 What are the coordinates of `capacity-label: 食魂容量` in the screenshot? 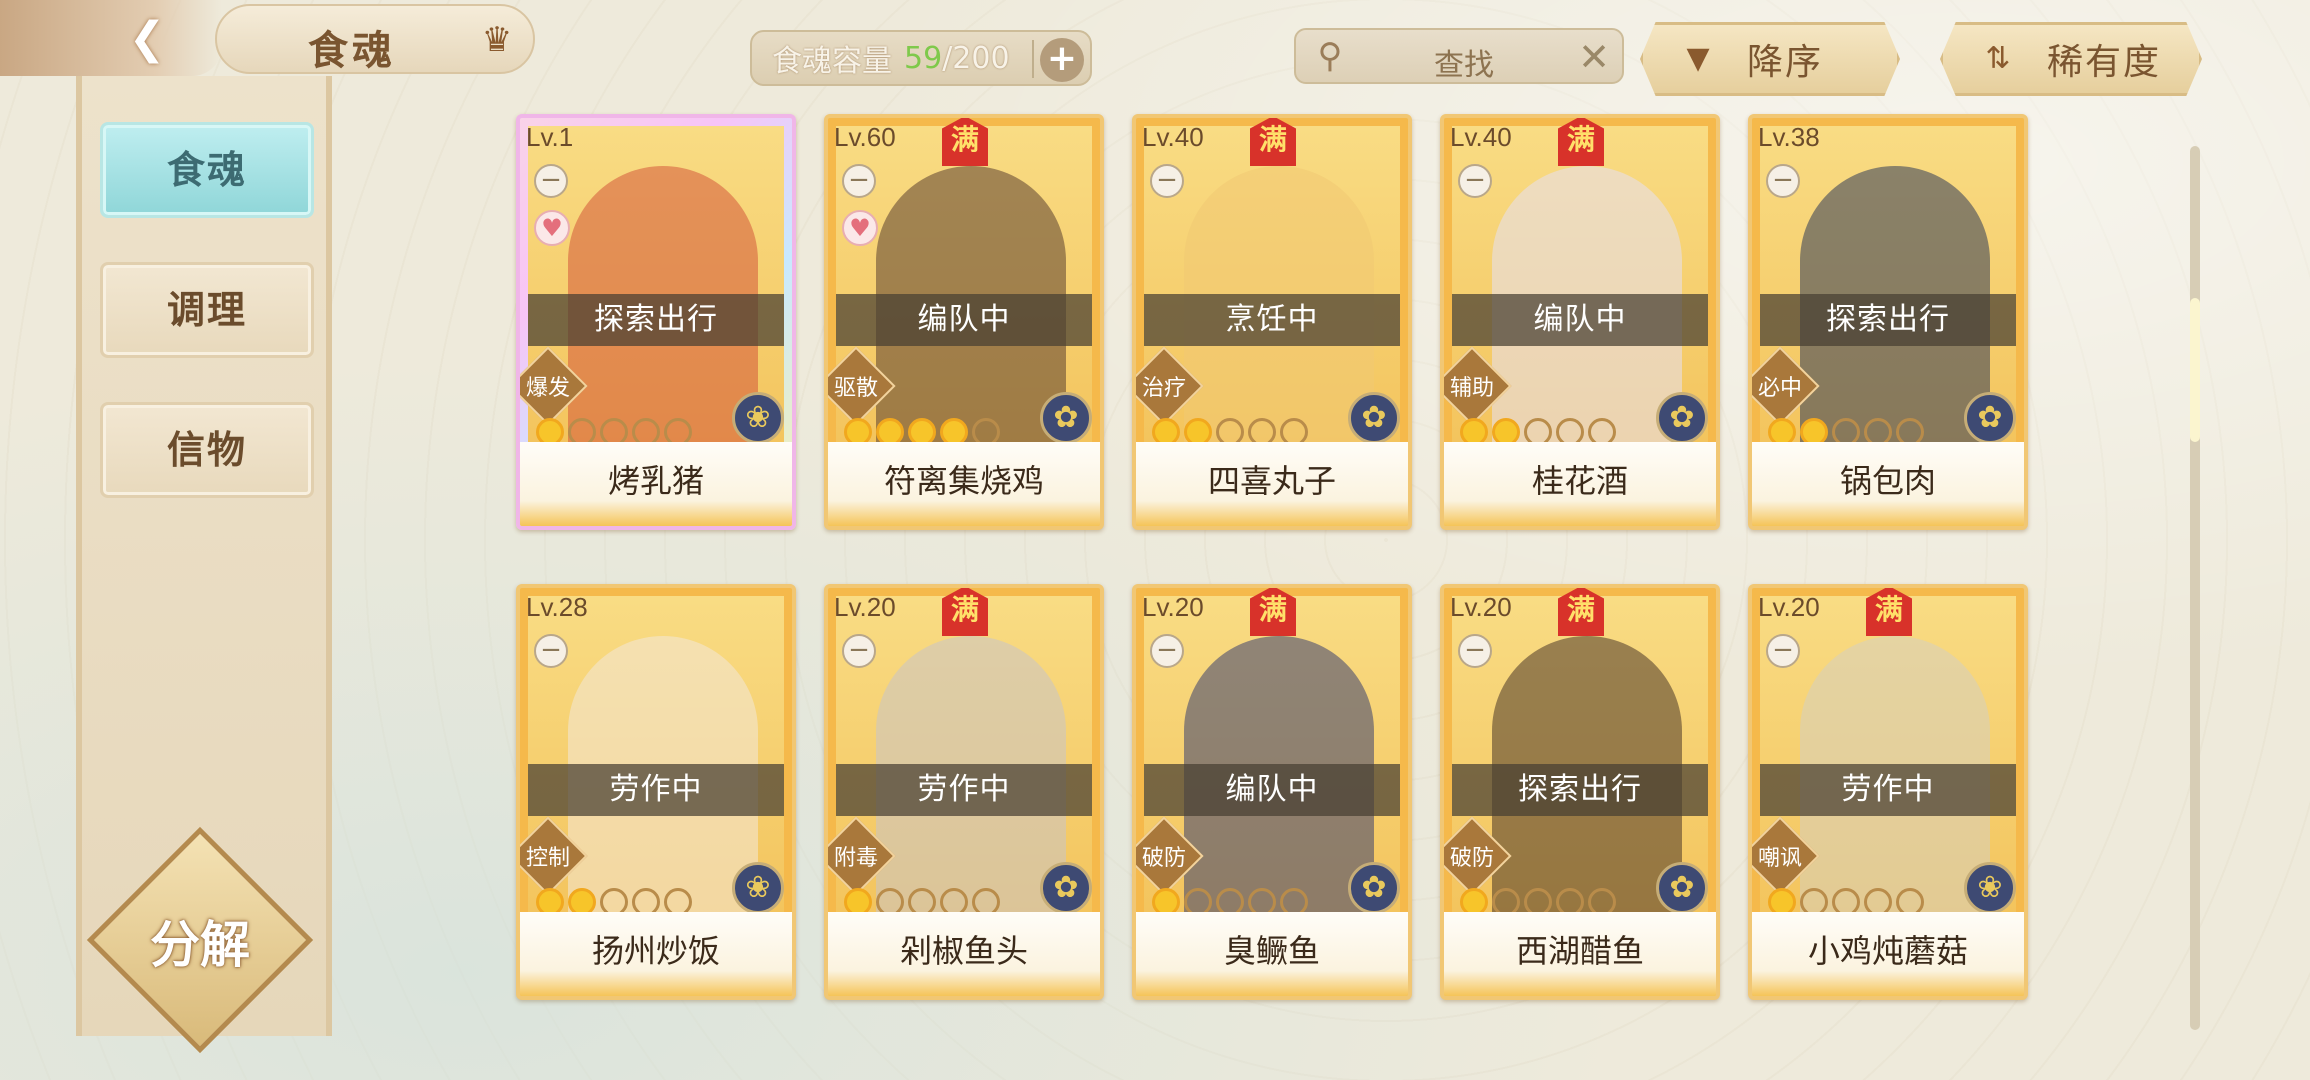 It's located at (832, 61).